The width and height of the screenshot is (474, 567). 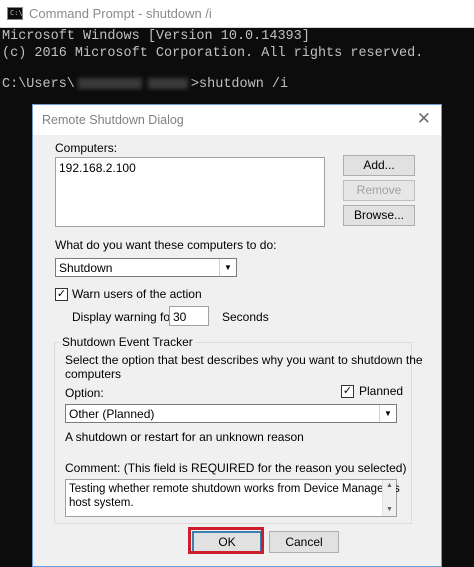 I want to click on computers-list: 192.168.2.100, so click(x=190, y=192).